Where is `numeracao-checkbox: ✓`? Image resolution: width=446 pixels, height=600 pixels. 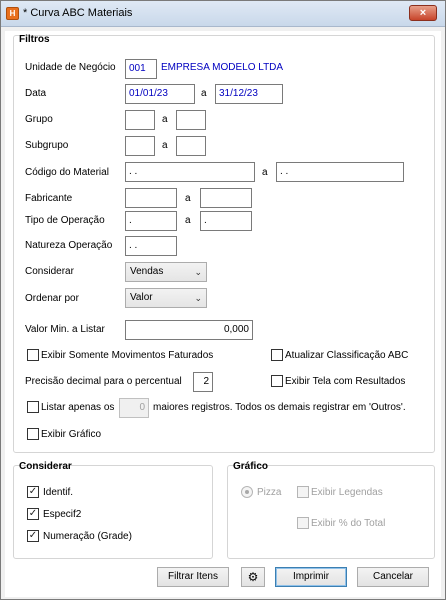 numeracao-checkbox: ✓ is located at coordinates (33, 536).